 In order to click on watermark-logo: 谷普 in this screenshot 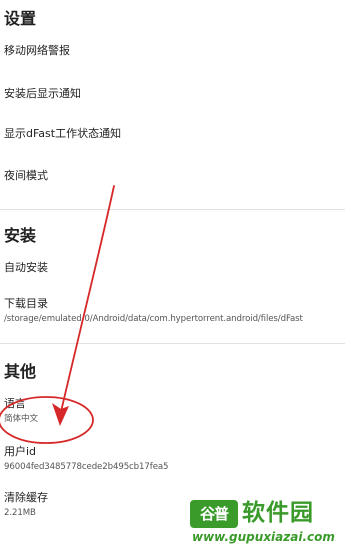, I will do `click(214, 514)`.